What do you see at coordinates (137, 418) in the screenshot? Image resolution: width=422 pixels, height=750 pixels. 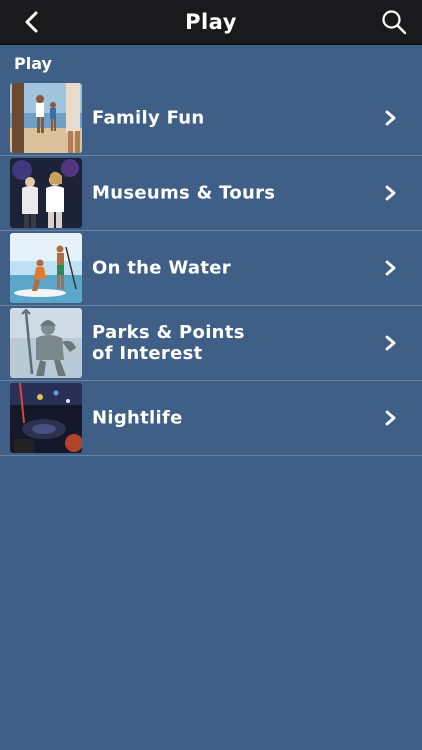 I see `list-item-label: Nightlife` at bounding box center [137, 418].